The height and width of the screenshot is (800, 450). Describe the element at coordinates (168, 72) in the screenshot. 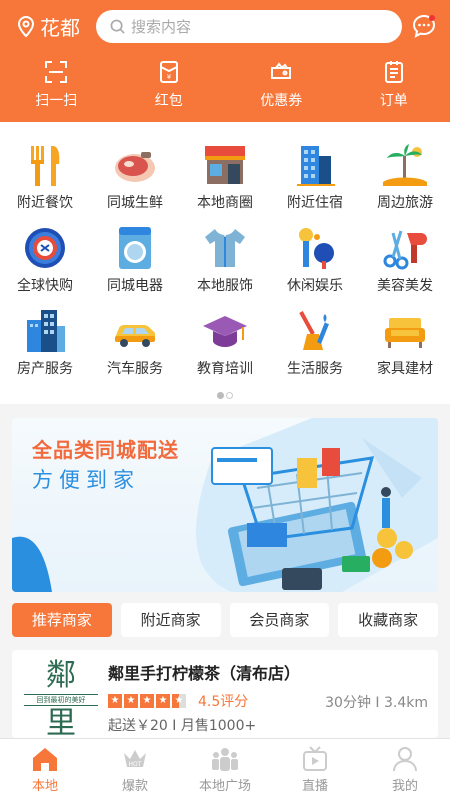

I see `red-packet-icon: ¥` at that location.